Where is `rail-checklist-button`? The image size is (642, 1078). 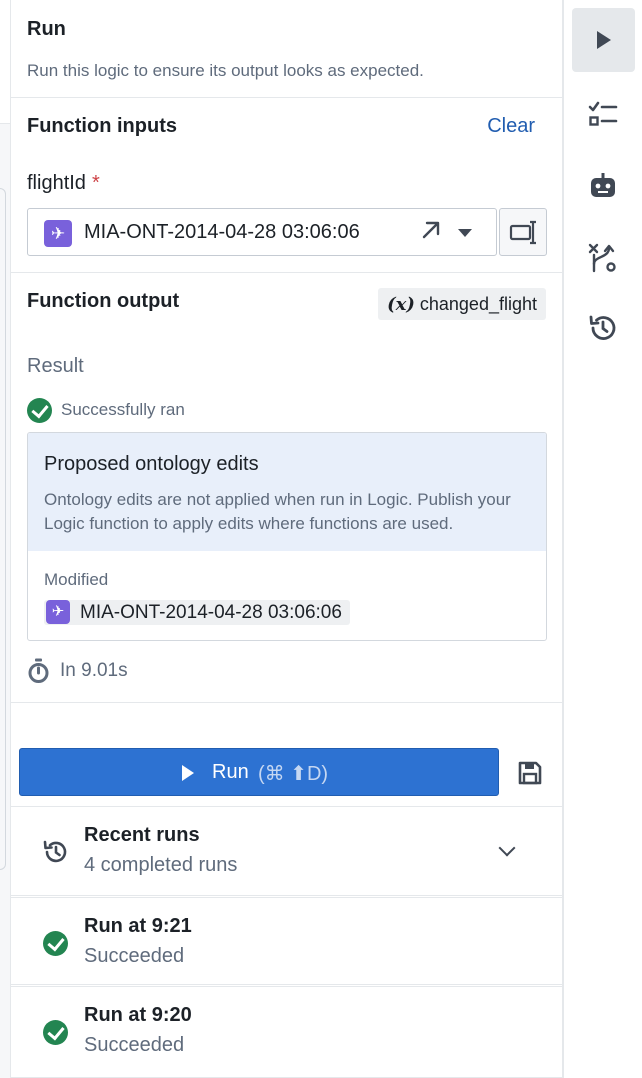
rail-checklist-button is located at coordinates (603, 114).